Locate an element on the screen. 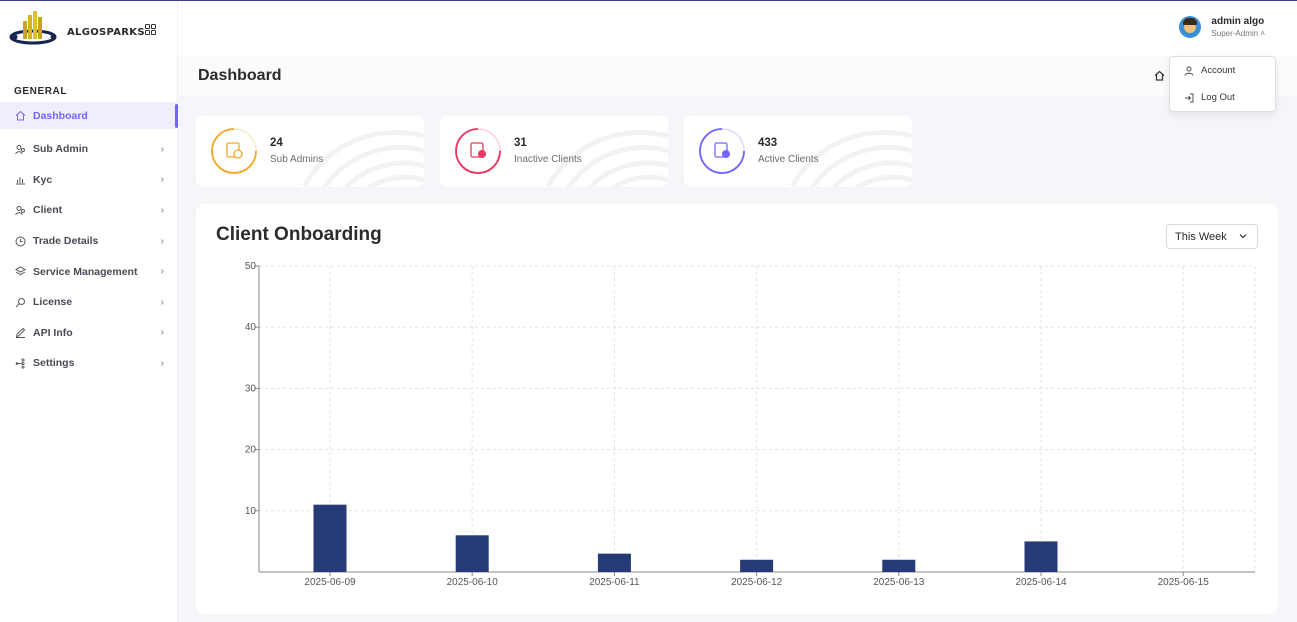  user-role: Super-Admin ˄ is located at coordinates (1238, 33).